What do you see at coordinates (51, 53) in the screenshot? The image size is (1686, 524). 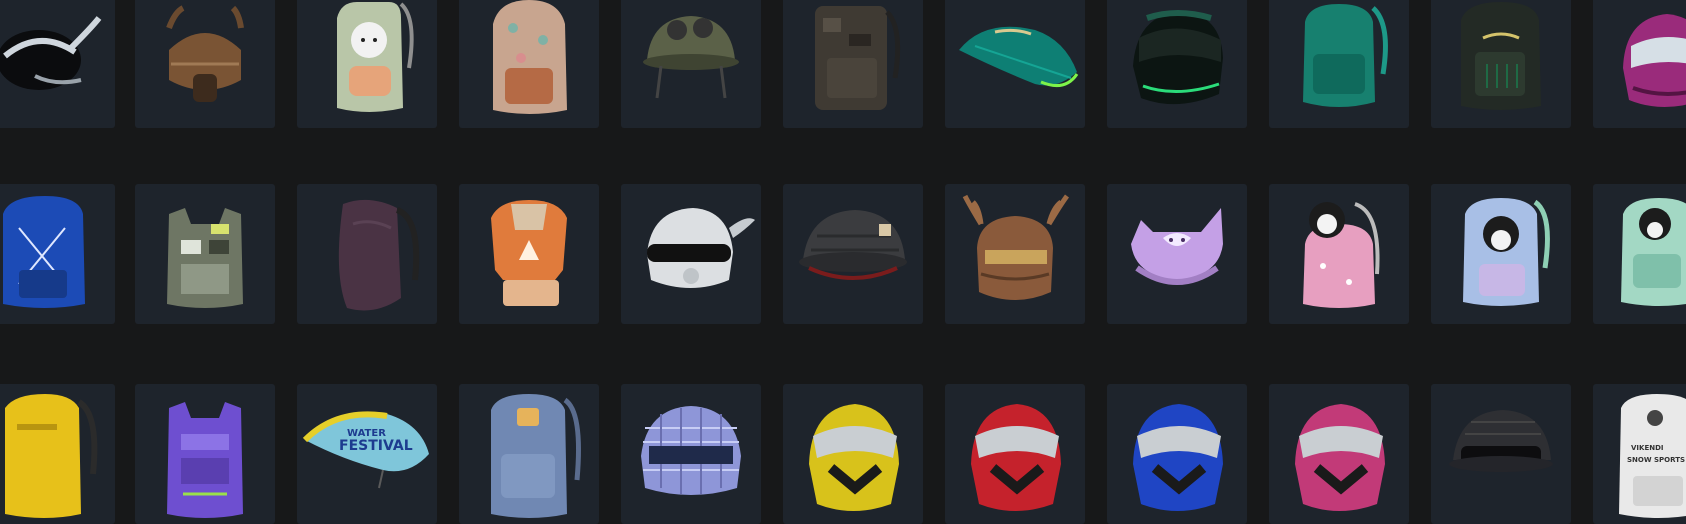 I see `chrome-horned-helmet-icon` at bounding box center [51, 53].